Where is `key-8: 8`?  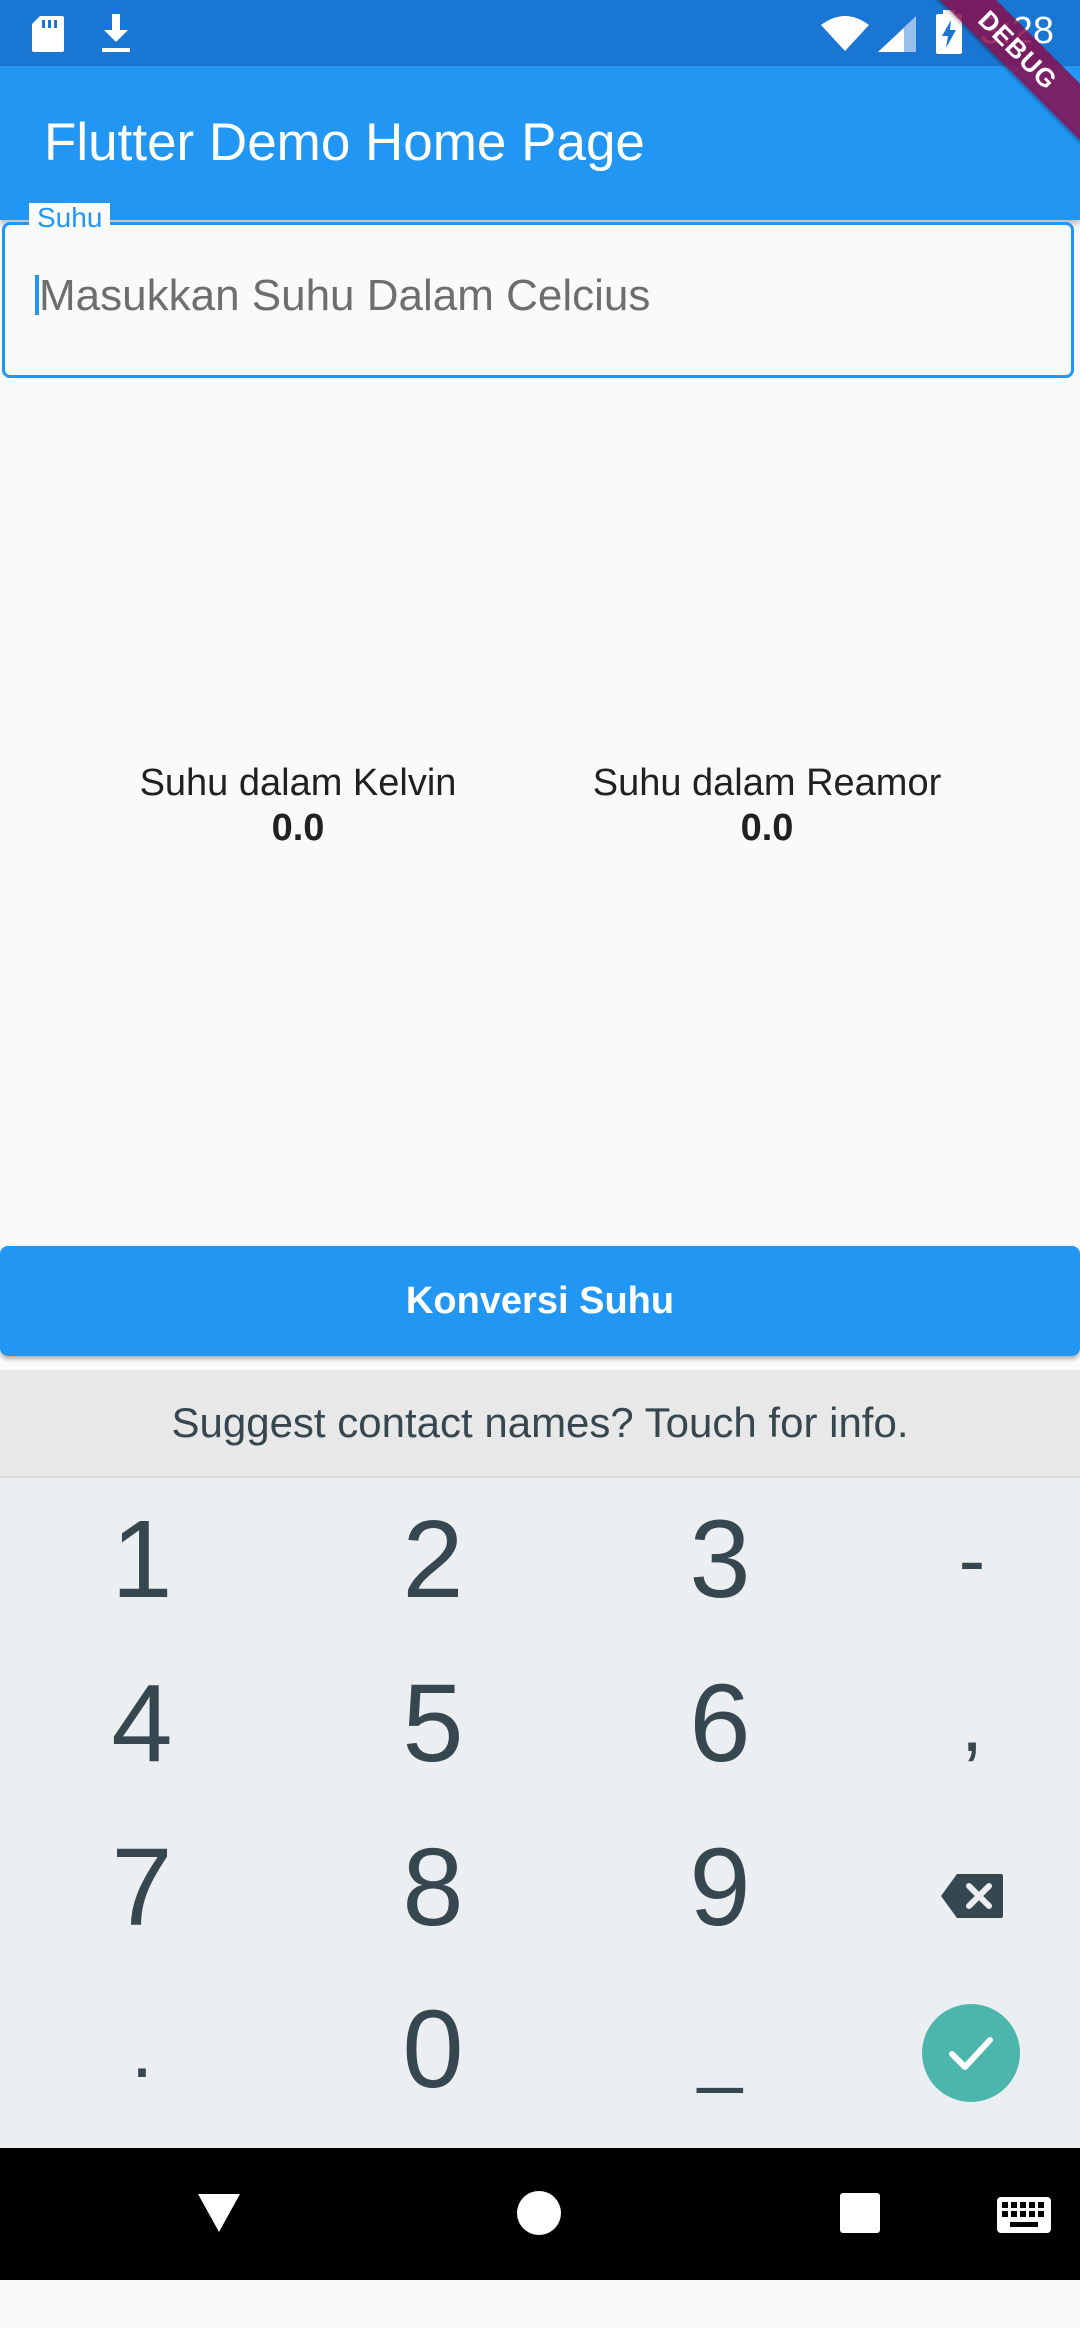 key-8: 8 is located at coordinates (433, 1888).